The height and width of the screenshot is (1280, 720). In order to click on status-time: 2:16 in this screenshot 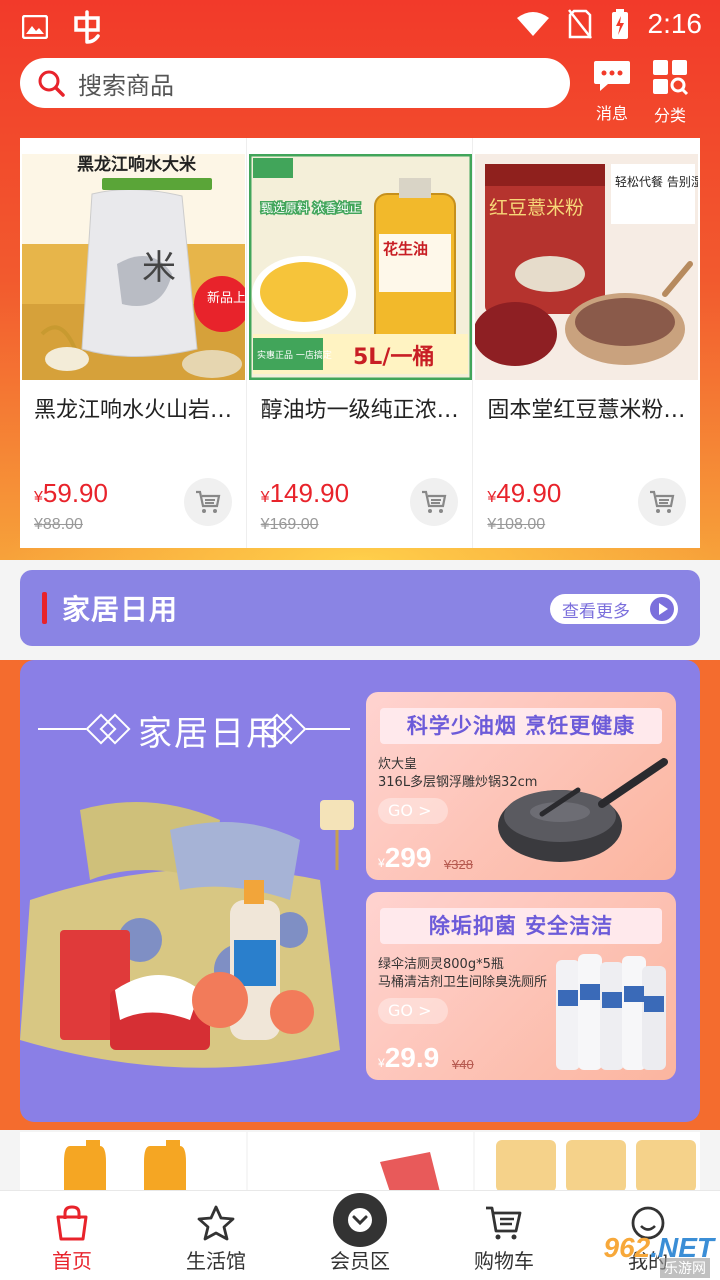, I will do `click(675, 23)`.